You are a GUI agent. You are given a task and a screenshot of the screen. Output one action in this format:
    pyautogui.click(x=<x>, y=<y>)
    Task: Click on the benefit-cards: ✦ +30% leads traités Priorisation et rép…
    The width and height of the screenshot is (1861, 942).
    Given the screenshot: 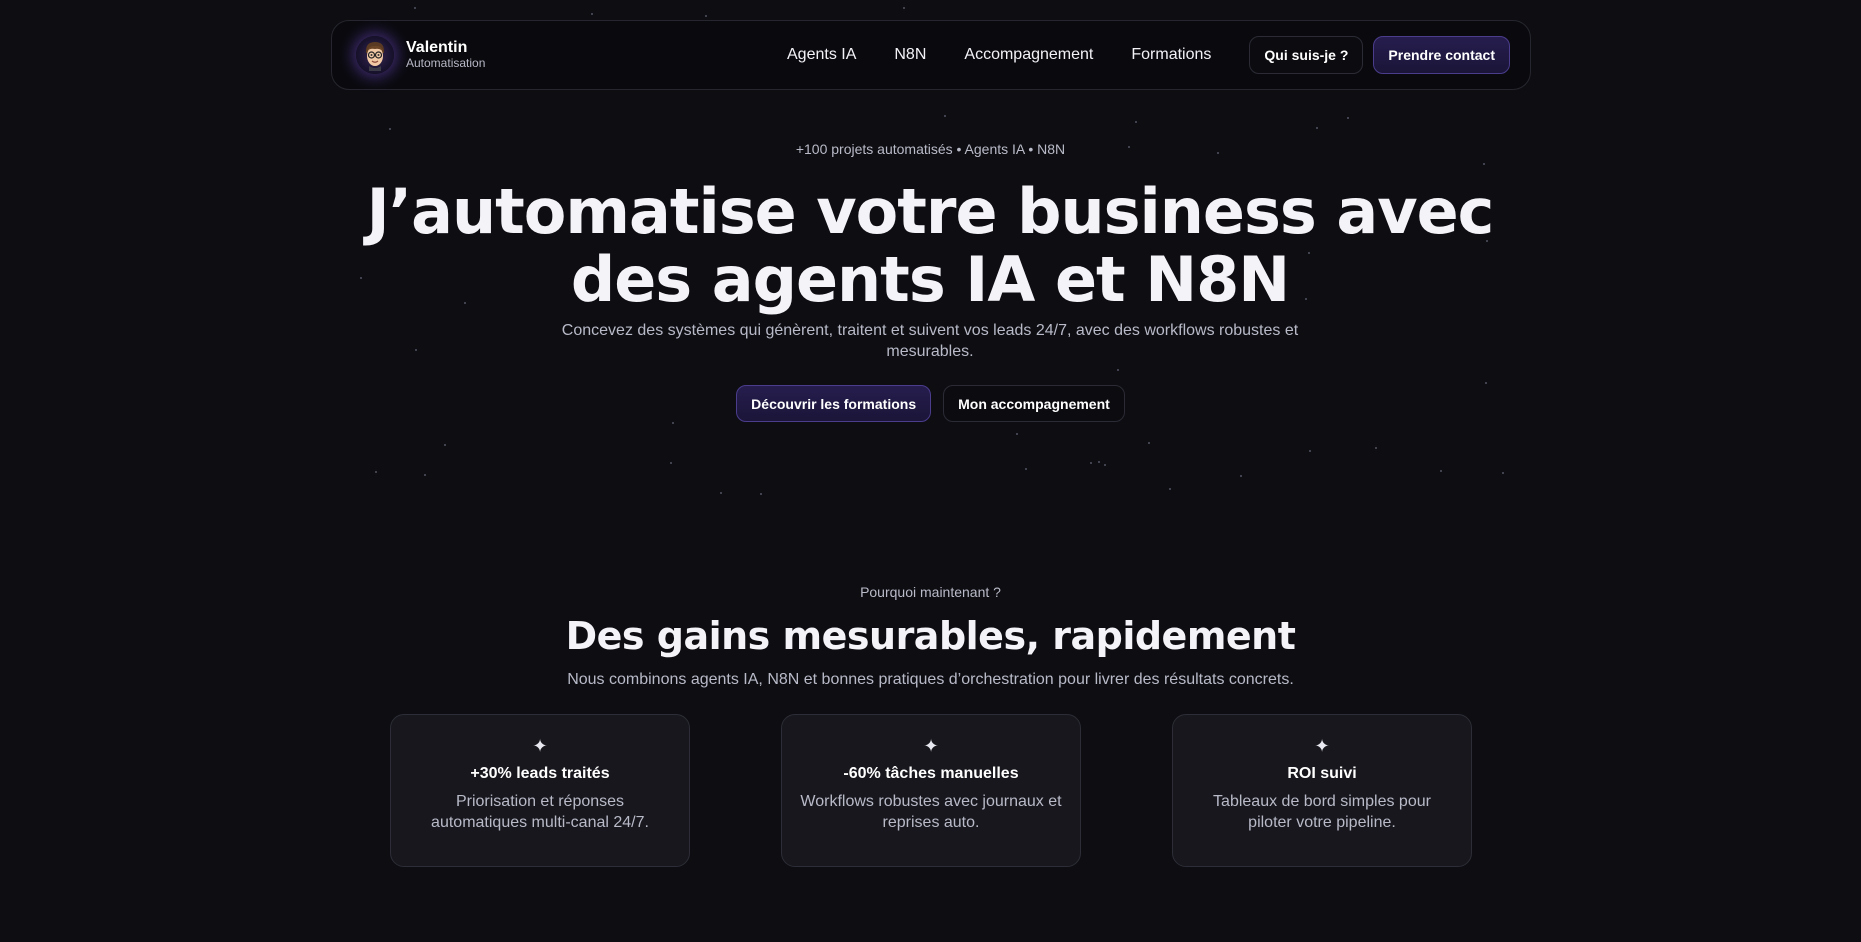 What is the action you would take?
    pyautogui.click(x=931, y=790)
    